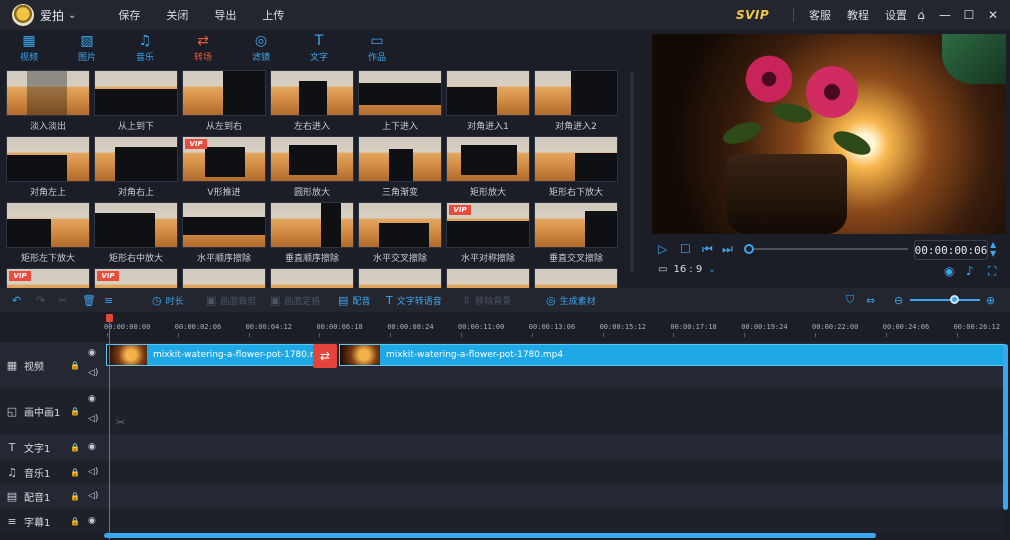  I want to click on close-icon: ✕, so click(993, 15).